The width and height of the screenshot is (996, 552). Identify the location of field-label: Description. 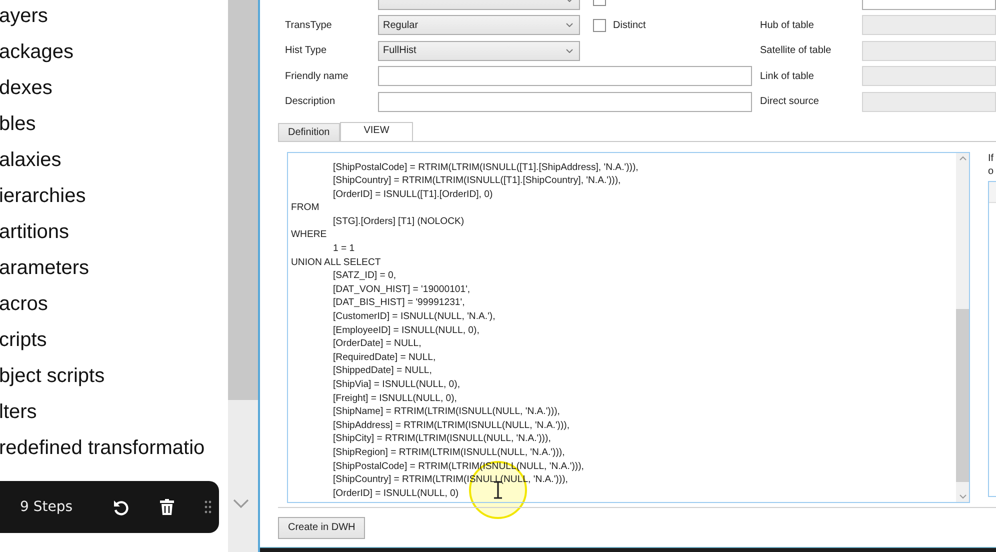
(310, 102).